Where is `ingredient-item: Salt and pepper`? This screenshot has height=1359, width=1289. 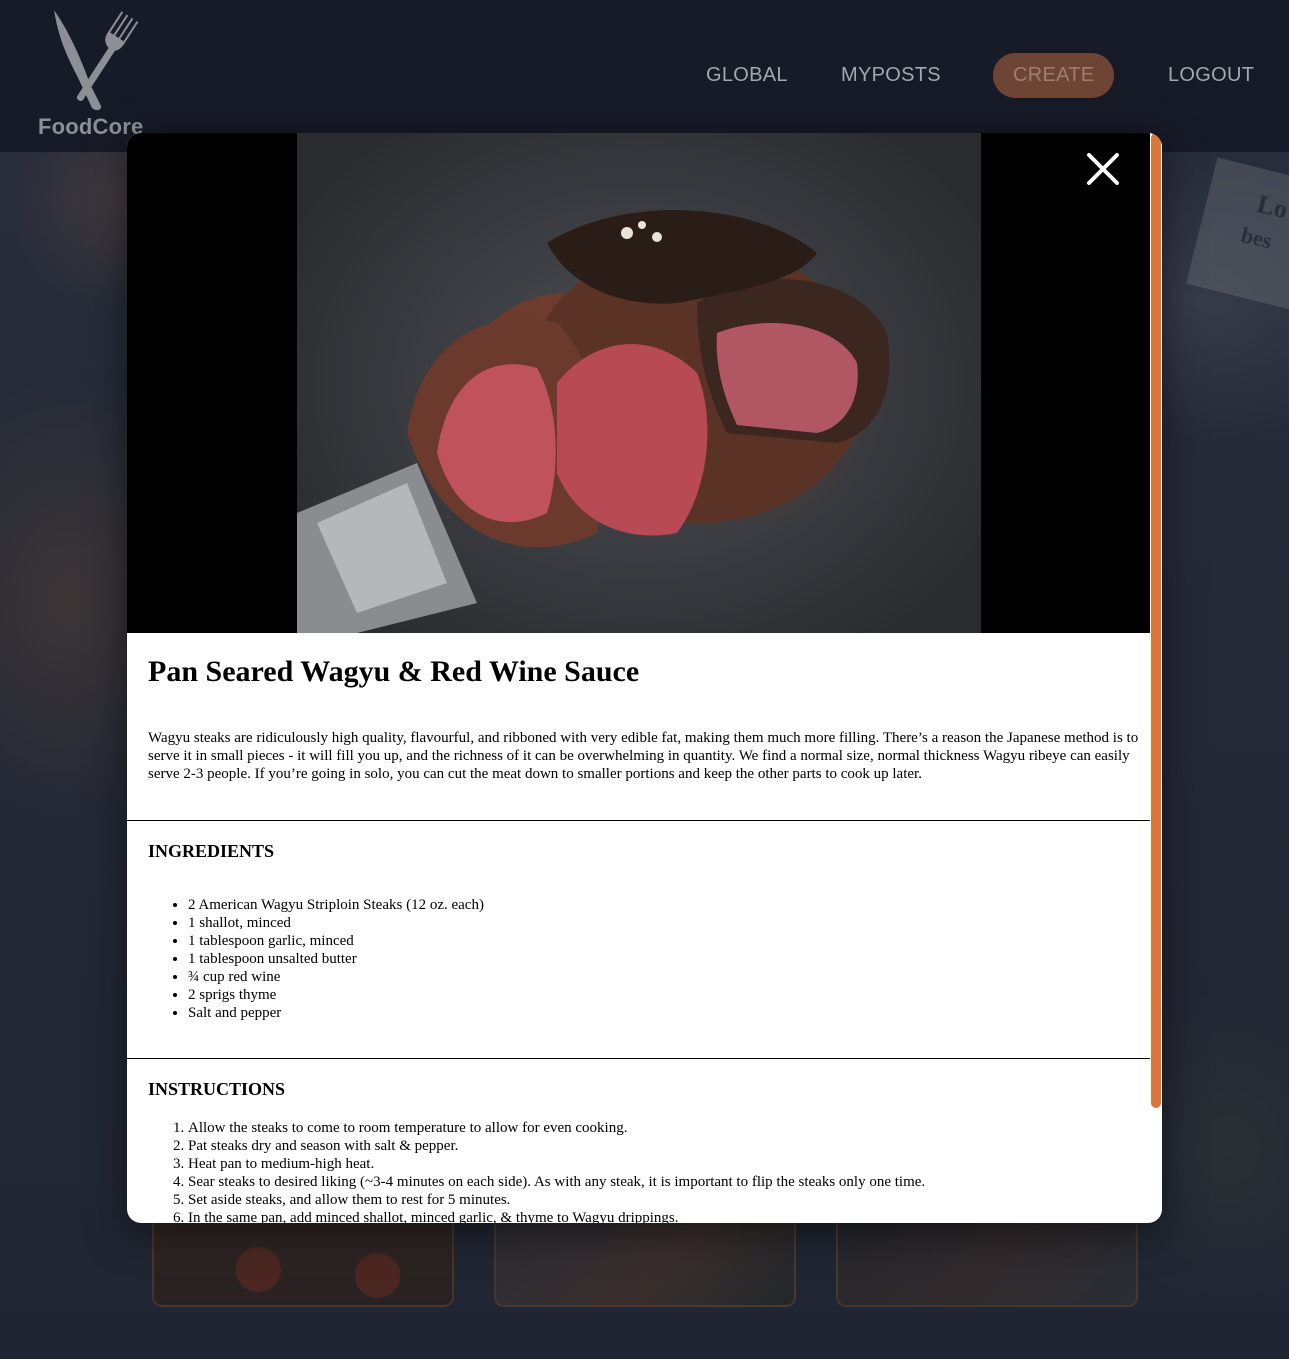 ingredient-item: Salt and pepper is located at coordinates (336, 1013).